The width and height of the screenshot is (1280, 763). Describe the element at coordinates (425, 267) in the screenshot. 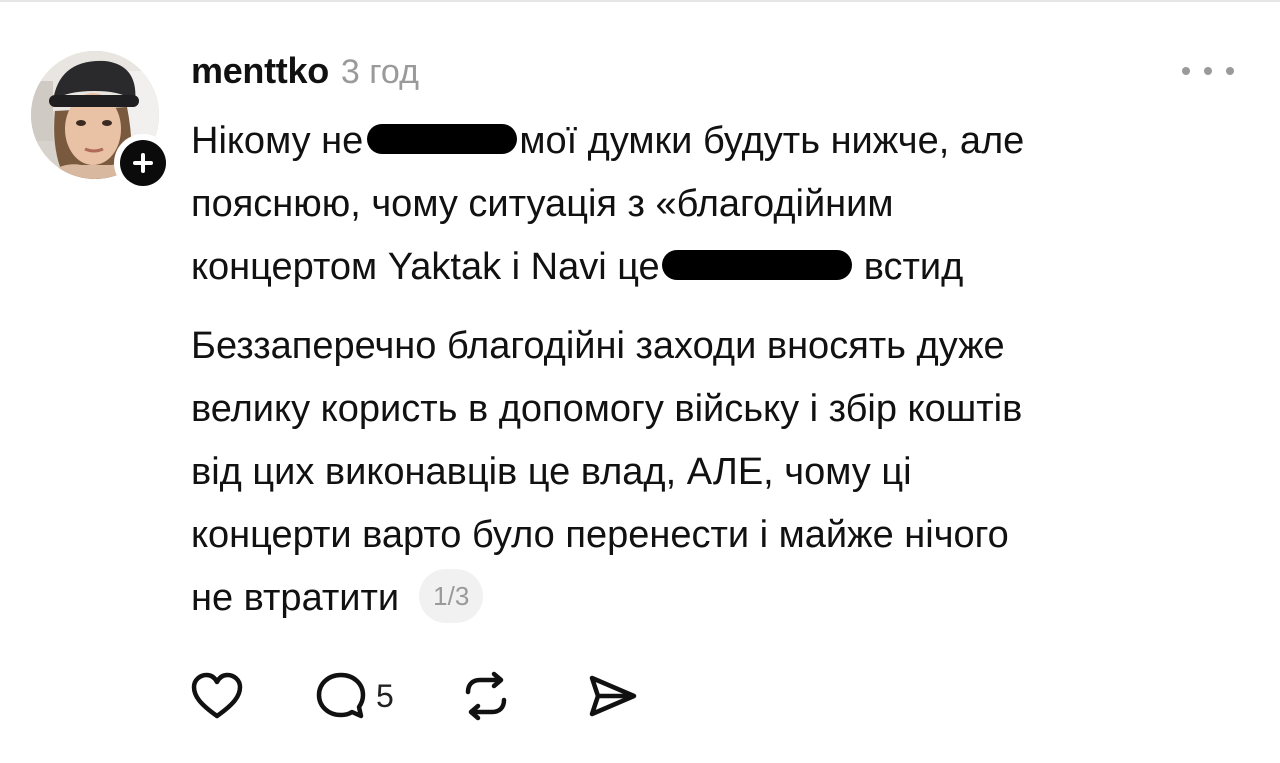

I see `text-fragment: концертом Yaktak і Navi це` at that location.